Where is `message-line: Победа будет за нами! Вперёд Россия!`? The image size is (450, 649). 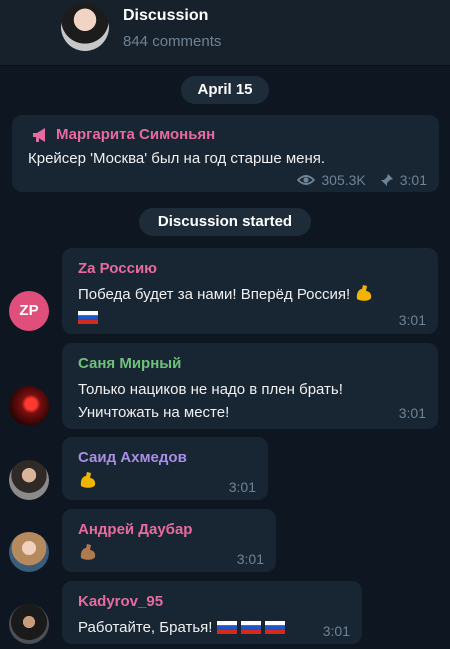
message-line: Победа будет за нами! Вперёд Россия! is located at coordinates (214, 294).